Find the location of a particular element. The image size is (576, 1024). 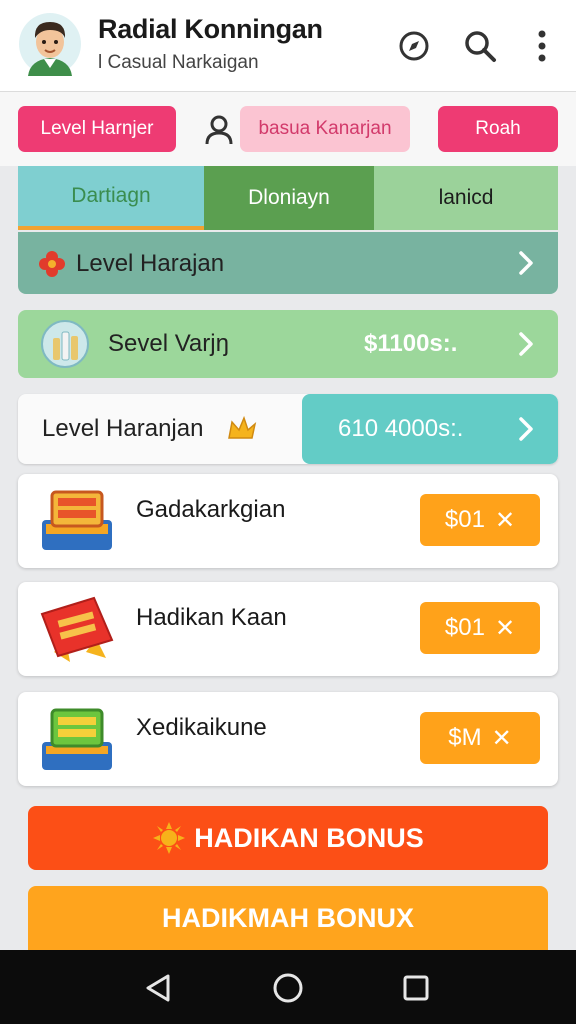

casual-filter-chip: basua Kanarjan is located at coordinates (325, 129).